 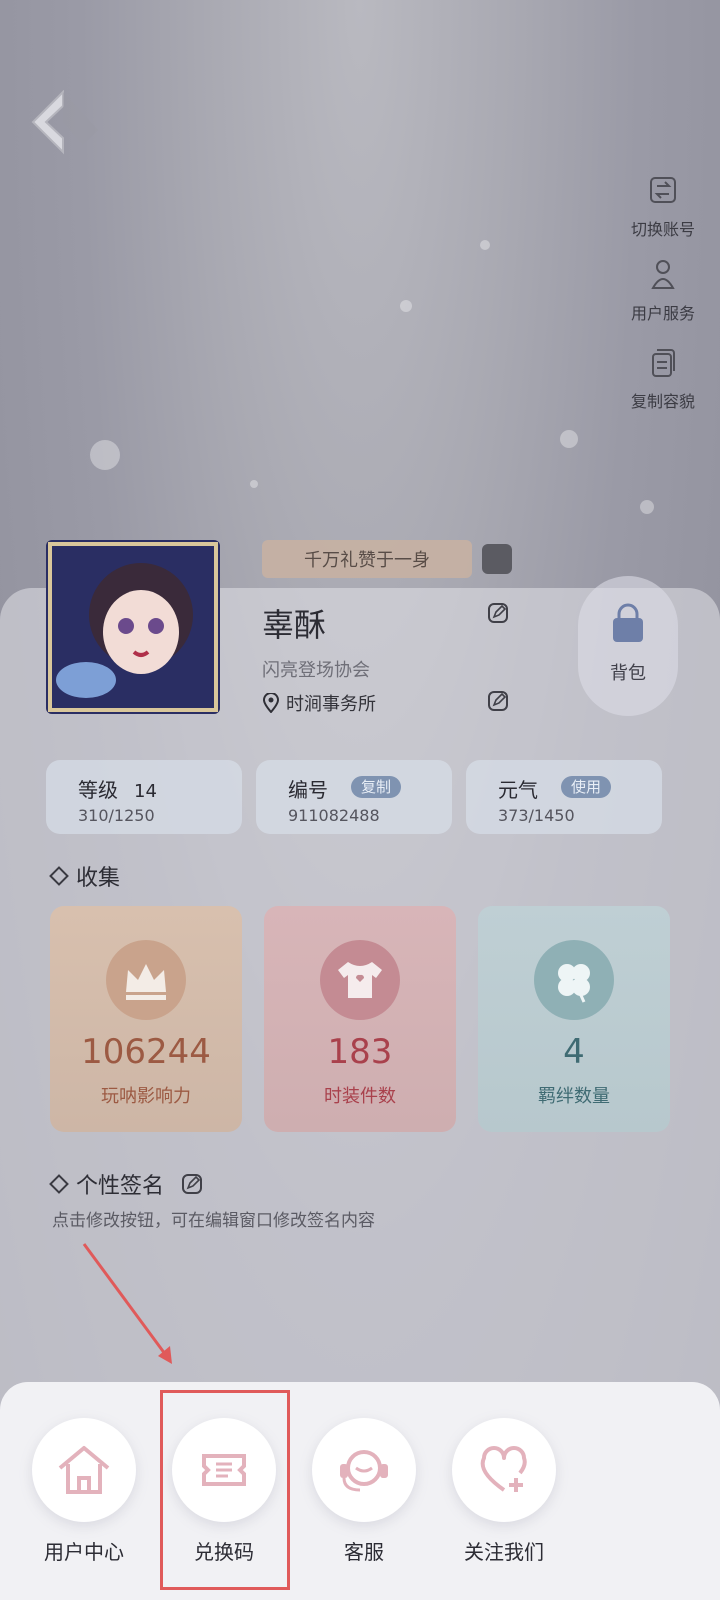 What do you see at coordinates (360, 980) in the screenshot?
I see `tshirt-icon` at bounding box center [360, 980].